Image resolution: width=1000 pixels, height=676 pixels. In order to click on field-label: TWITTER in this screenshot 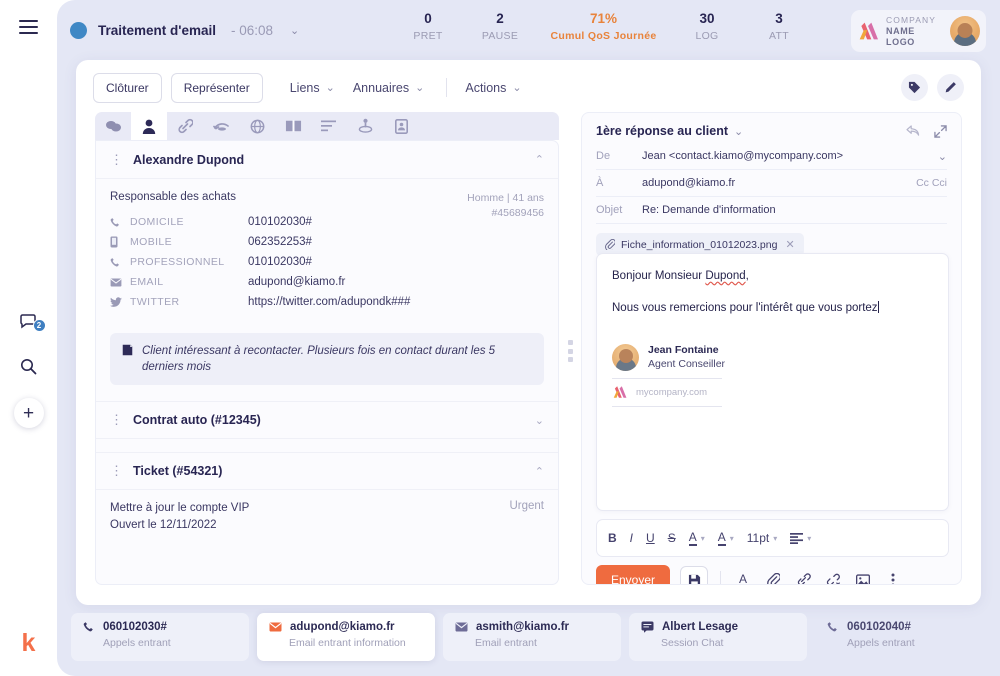, I will do `click(155, 302)`.